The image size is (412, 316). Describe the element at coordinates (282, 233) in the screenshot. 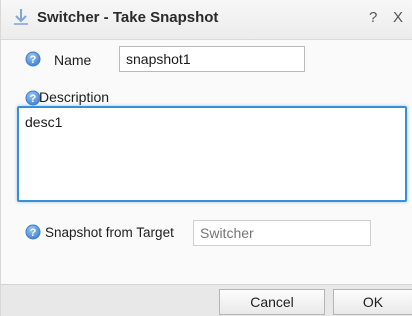

I see `snapshot-target-input` at that location.